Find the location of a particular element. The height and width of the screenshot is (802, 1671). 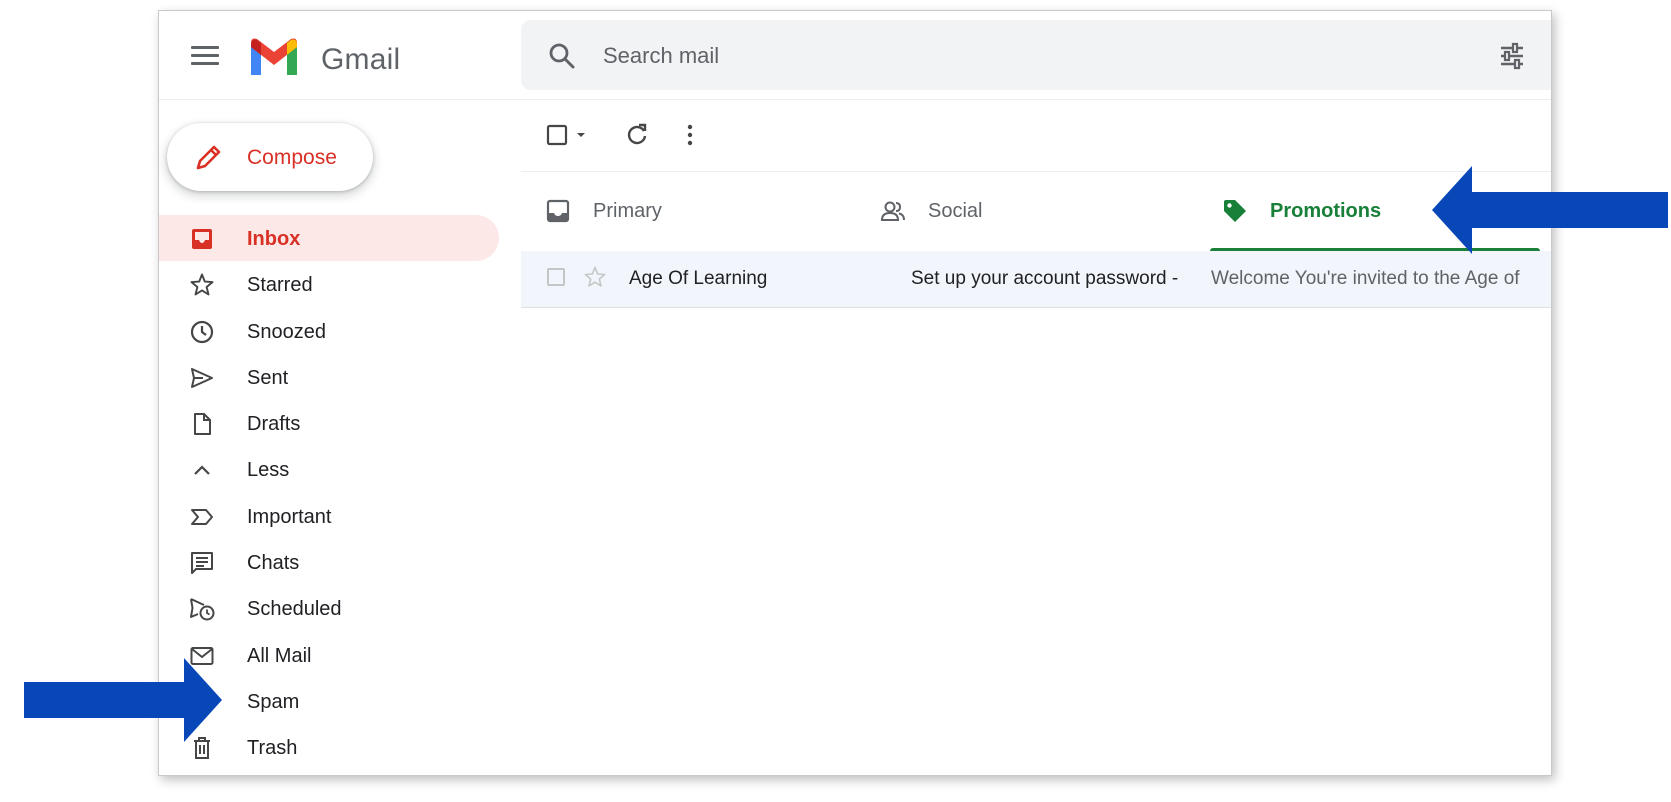

sidebar-item-label: Scheduled is located at coordinates (294, 609).